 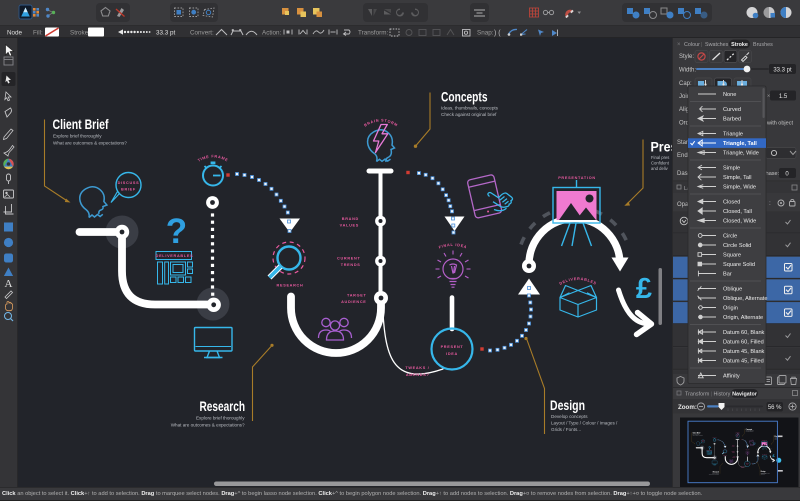 I want to click on svg-text: IDEA, so click(x=452, y=354).